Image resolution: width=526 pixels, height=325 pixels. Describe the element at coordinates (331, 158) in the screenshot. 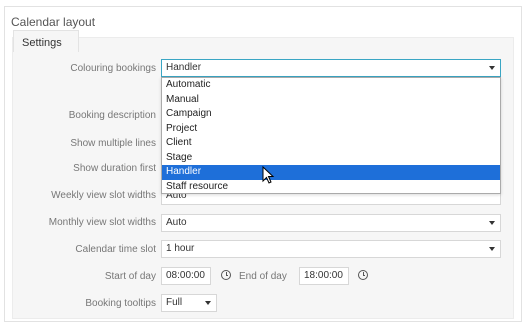

I see `dropdown-option-stage: Stage` at that location.